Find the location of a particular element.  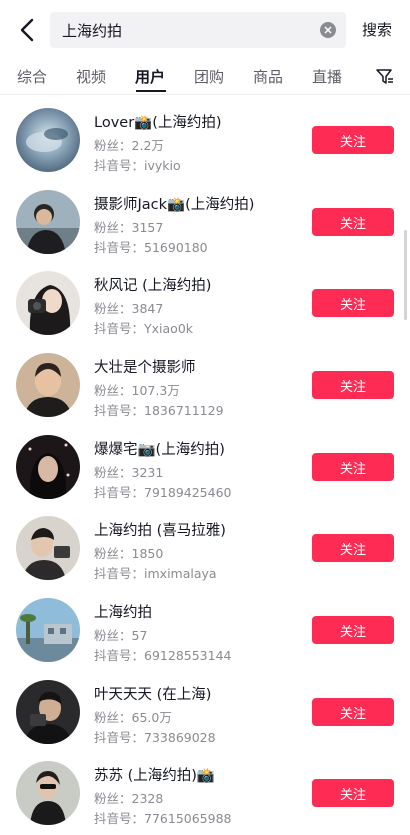

fans-count: 粉丝：57 is located at coordinates (121, 635).